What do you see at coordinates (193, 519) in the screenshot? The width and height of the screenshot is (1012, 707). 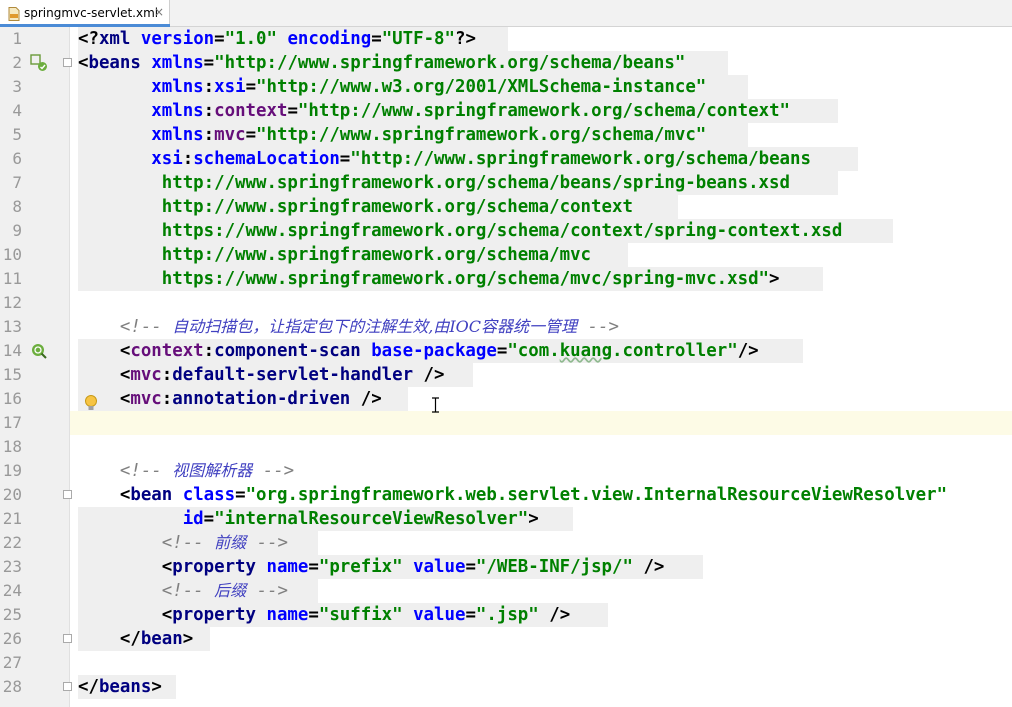 I see `code-token: id` at bounding box center [193, 519].